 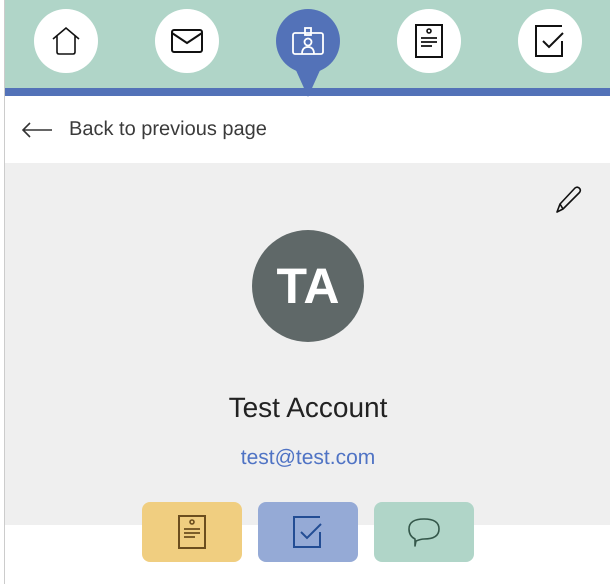 What do you see at coordinates (308, 408) in the screenshot?
I see `account-name: Test Account` at bounding box center [308, 408].